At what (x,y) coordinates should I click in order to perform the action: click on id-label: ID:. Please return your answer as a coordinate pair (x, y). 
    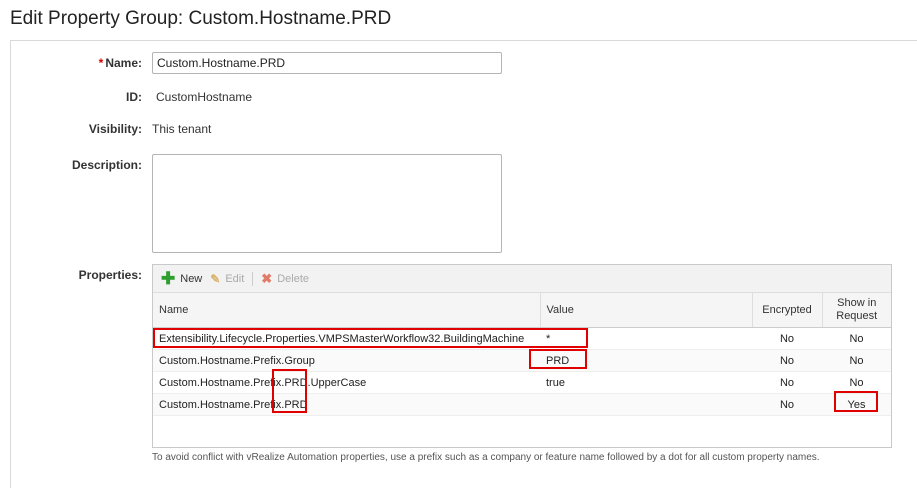
    Looking at the image, I should click on (134, 97).